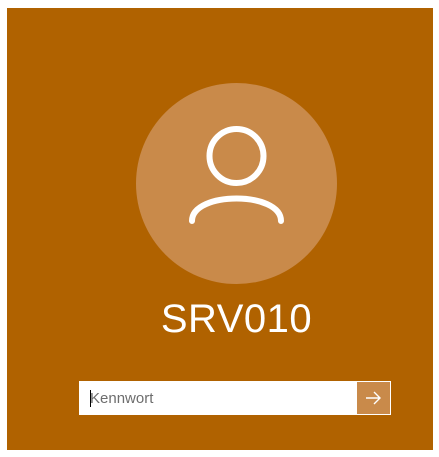 The width and height of the screenshot is (439, 457). I want to click on user-silhouette-icon, so click(236, 175).